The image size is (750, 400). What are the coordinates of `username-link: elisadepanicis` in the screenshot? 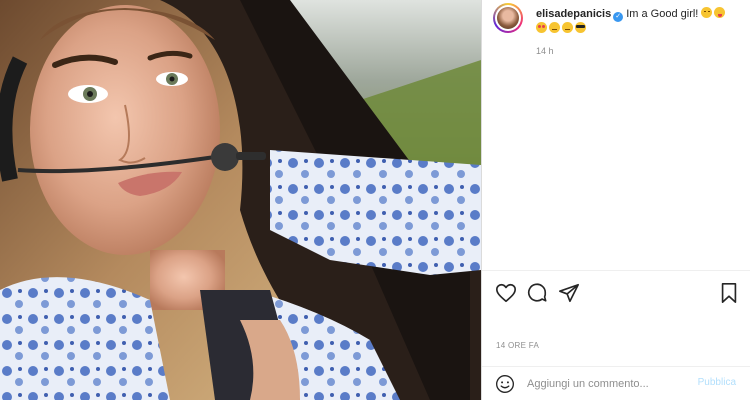 It's located at (573, 14).